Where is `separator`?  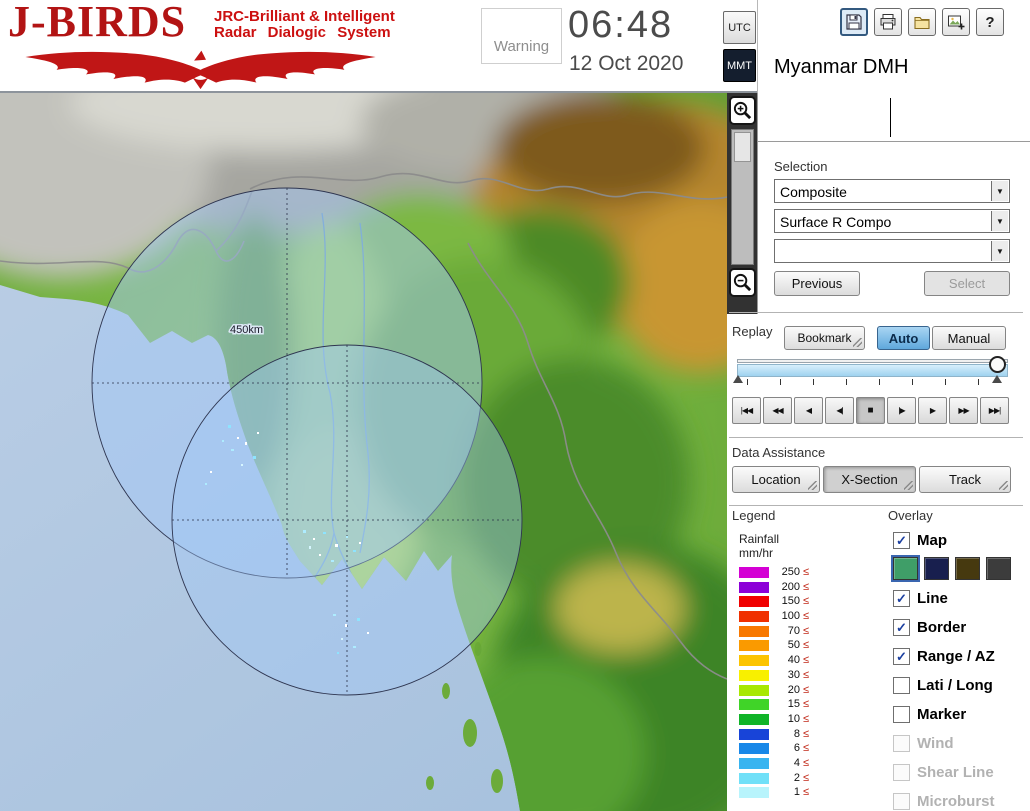
separator is located at coordinates (876, 312).